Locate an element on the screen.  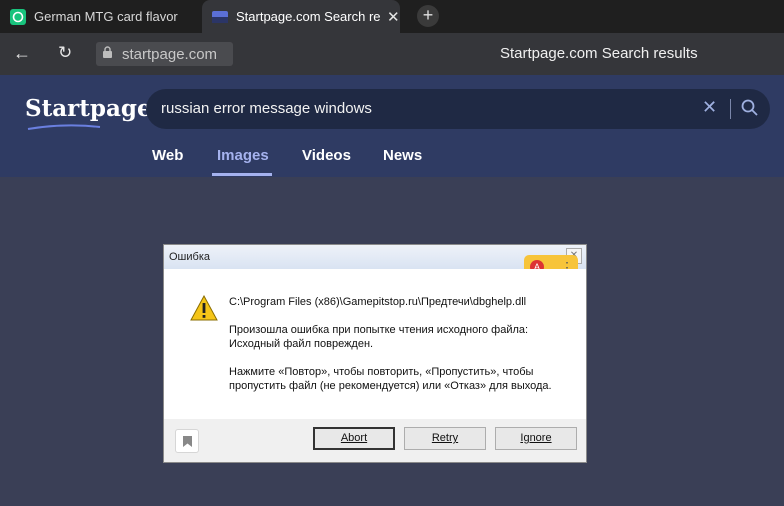
search-type-tabs: Web Images Videos News is located at coordinates (392, 162).